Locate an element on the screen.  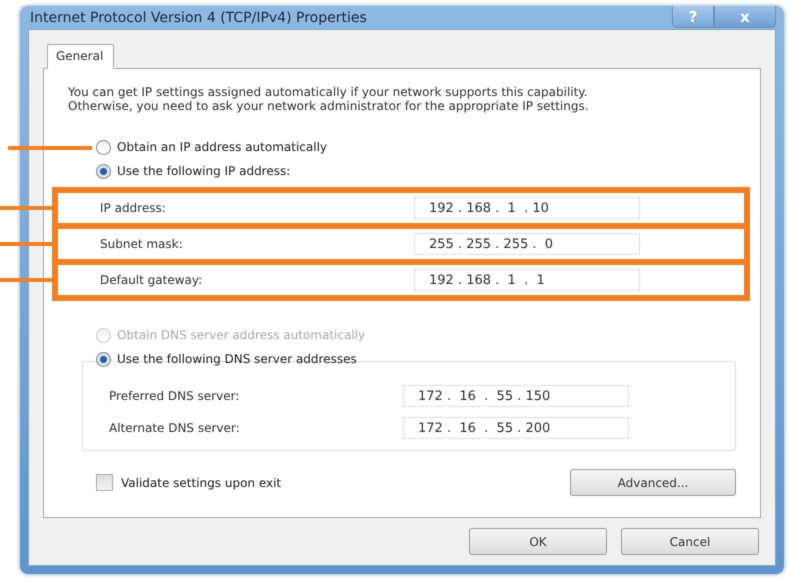
field-label: Alternate DNS server: is located at coordinates (174, 428).